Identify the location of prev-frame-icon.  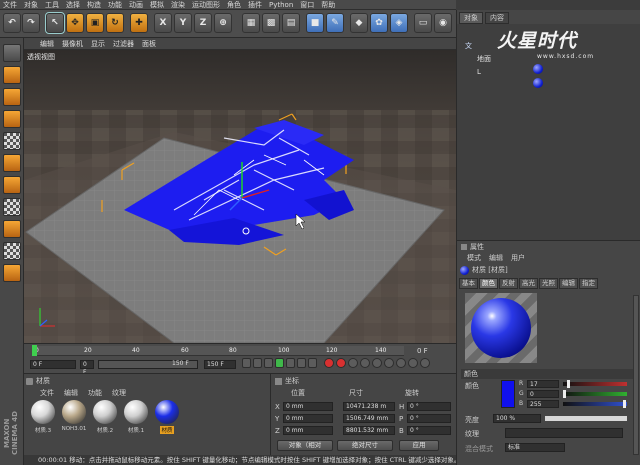
(268, 363).